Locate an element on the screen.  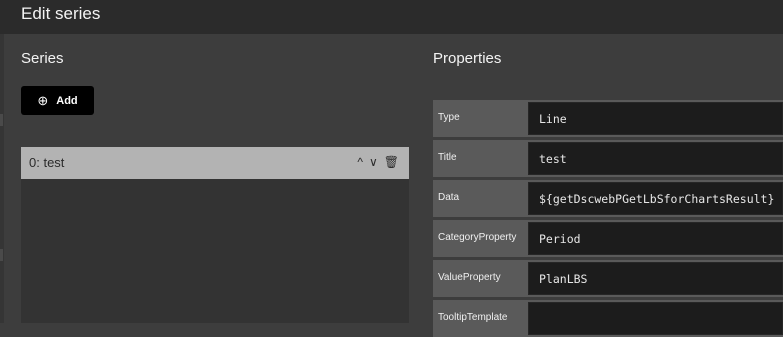
dialog-title: Edit series is located at coordinates (61, 13).